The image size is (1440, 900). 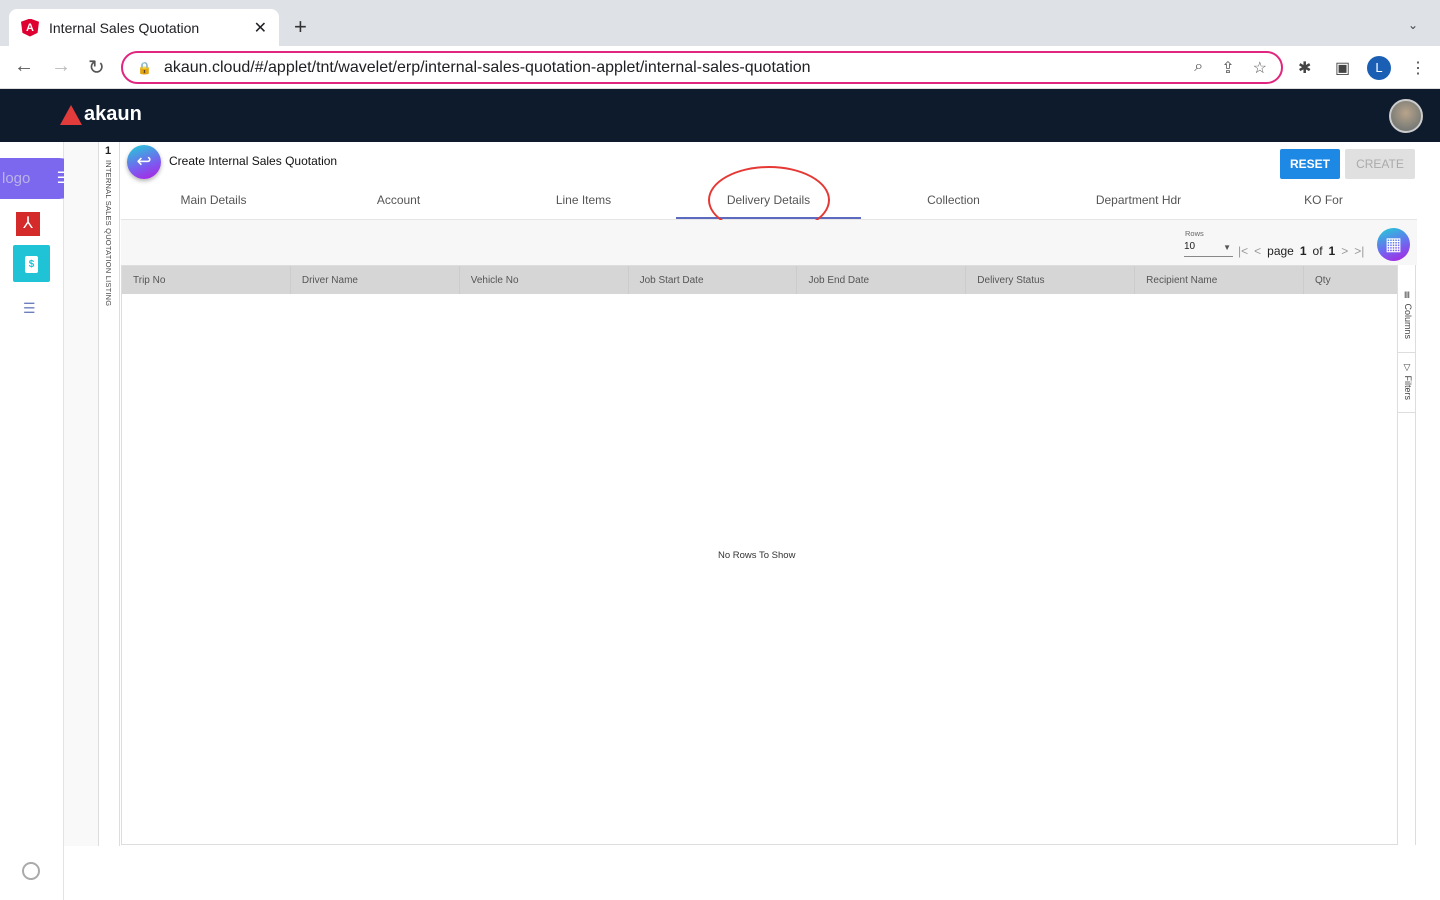 I want to click on user-avatar, so click(x=1406, y=116).